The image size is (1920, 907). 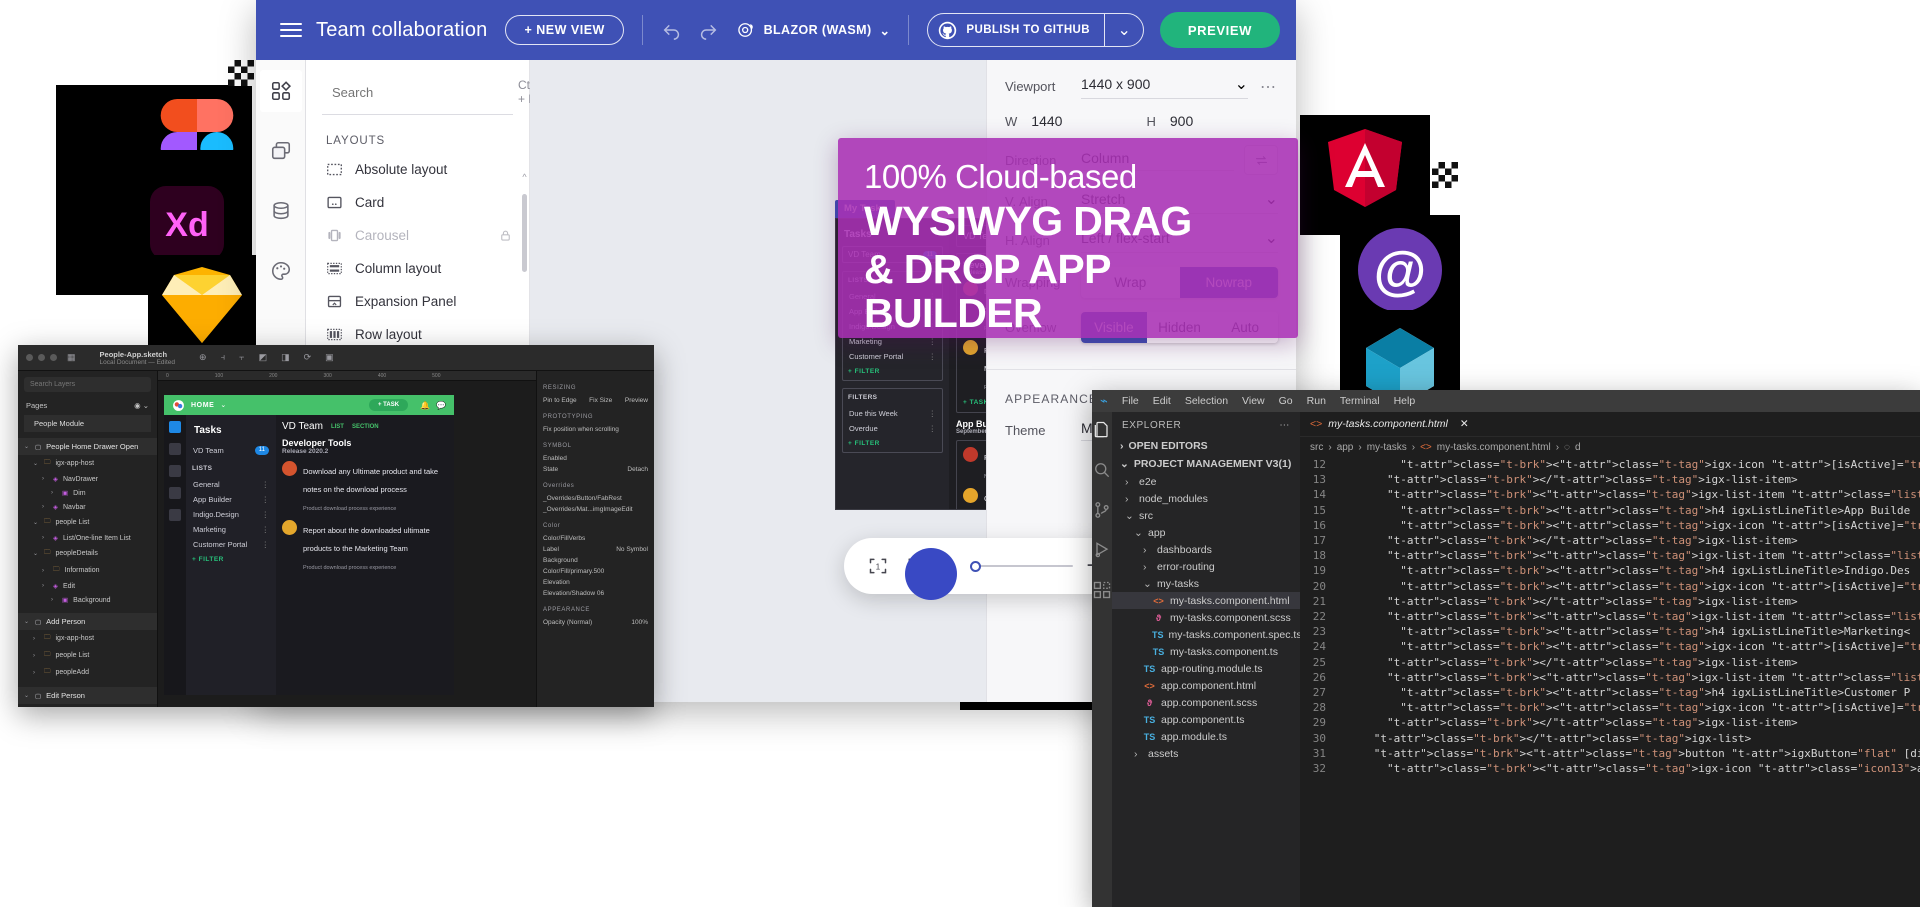 I want to click on sketch-layer-row: ⌄ ▢ Edit Person, so click(x=87, y=695).